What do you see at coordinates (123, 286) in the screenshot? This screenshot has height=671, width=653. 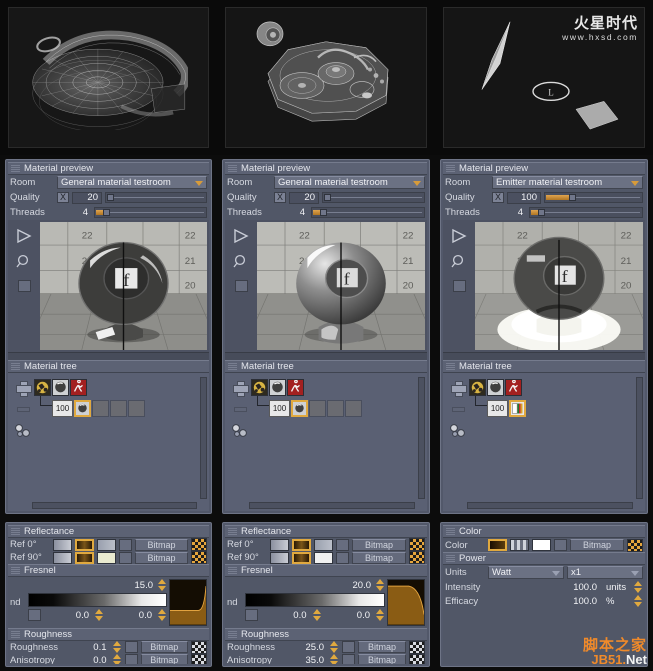 I see `material-preview-render-1: 2222 2121 2020 54` at bounding box center [123, 286].